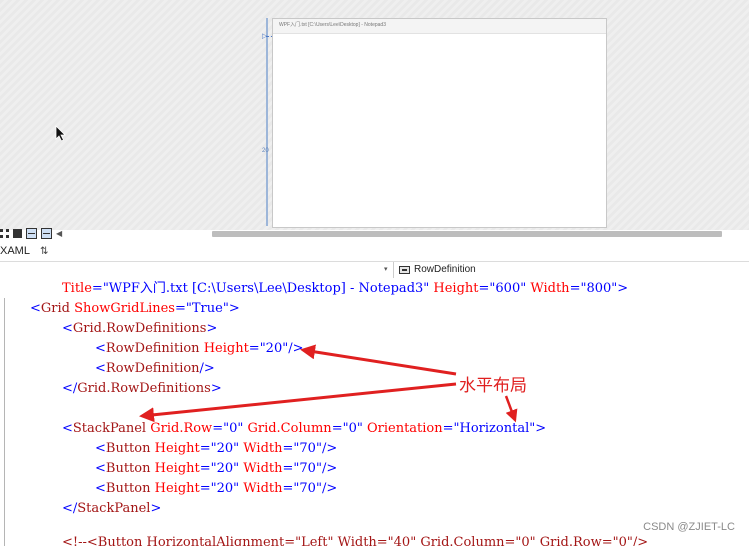  I want to click on code-line-stackpanel-close: </StackPanel>, so click(111, 509).